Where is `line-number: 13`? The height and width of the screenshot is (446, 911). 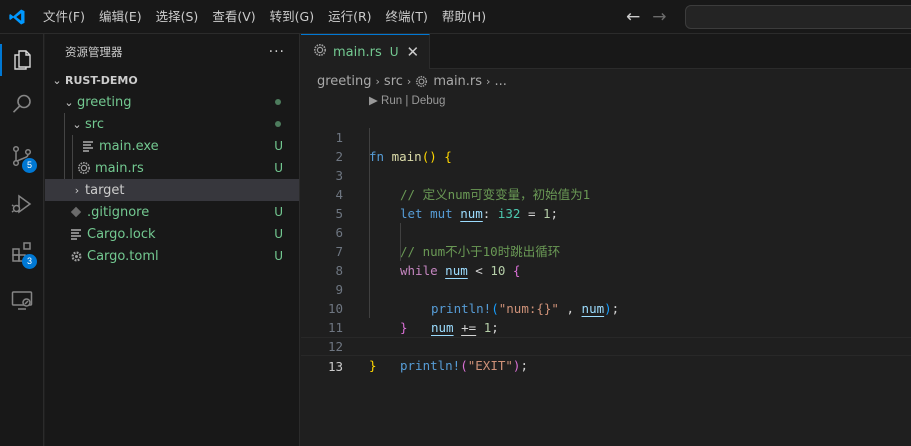 line-number: 13 is located at coordinates (335, 366).